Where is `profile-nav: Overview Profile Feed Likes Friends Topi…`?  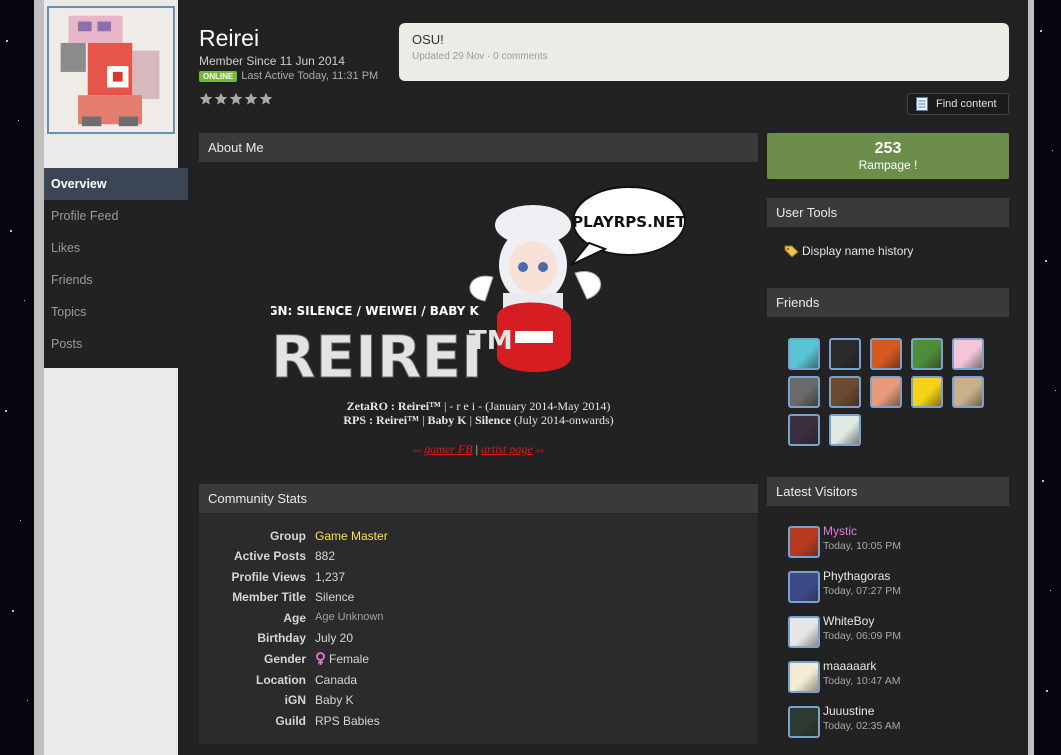 profile-nav: Overview Profile Feed Likes Friends Topi… is located at coordinates (116, 268).